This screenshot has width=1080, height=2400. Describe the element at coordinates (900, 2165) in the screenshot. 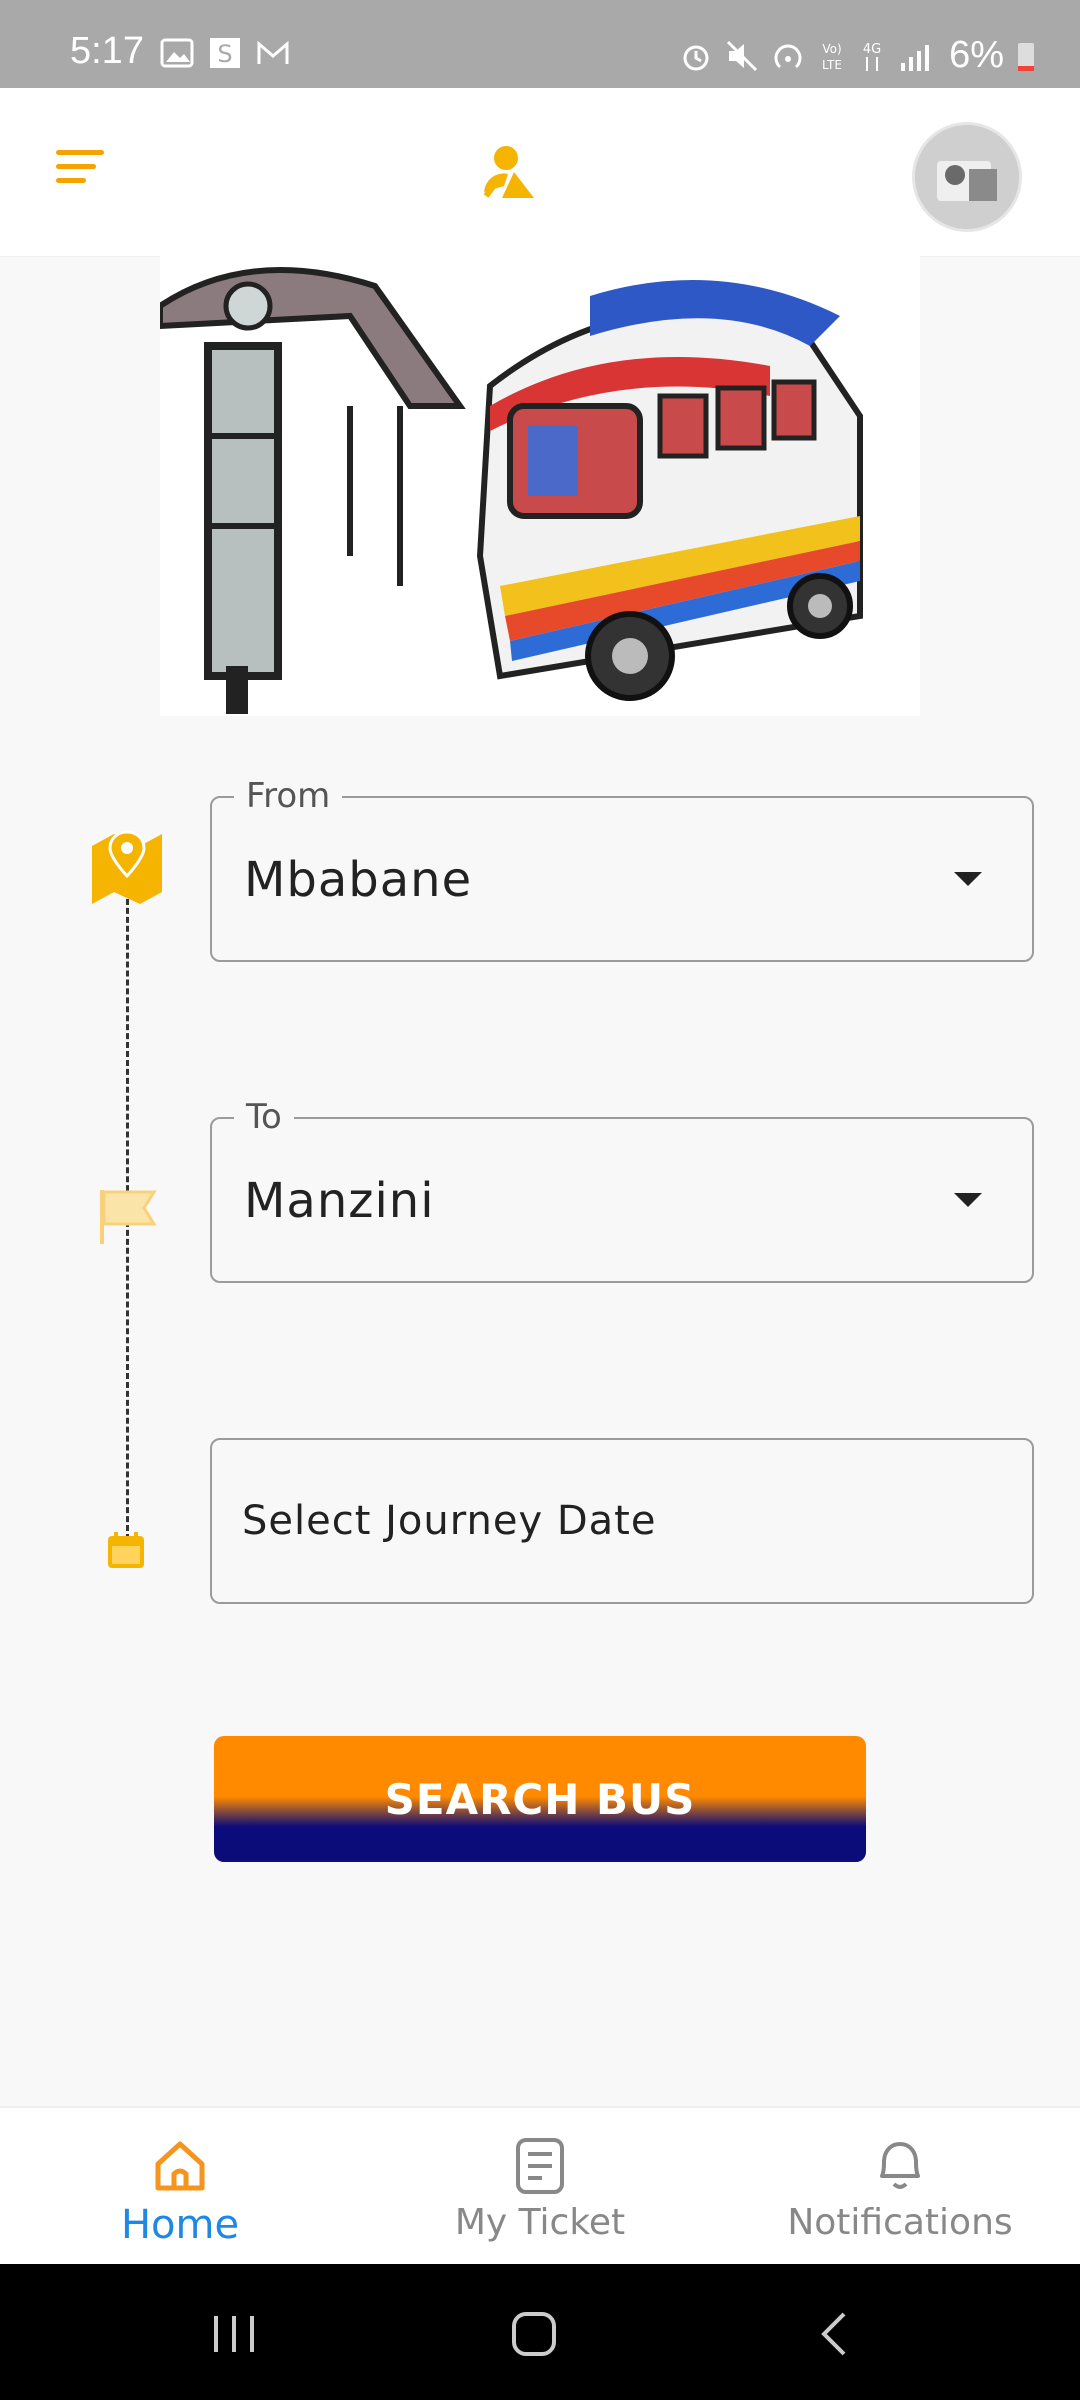

I see `bell-icon` at that location.